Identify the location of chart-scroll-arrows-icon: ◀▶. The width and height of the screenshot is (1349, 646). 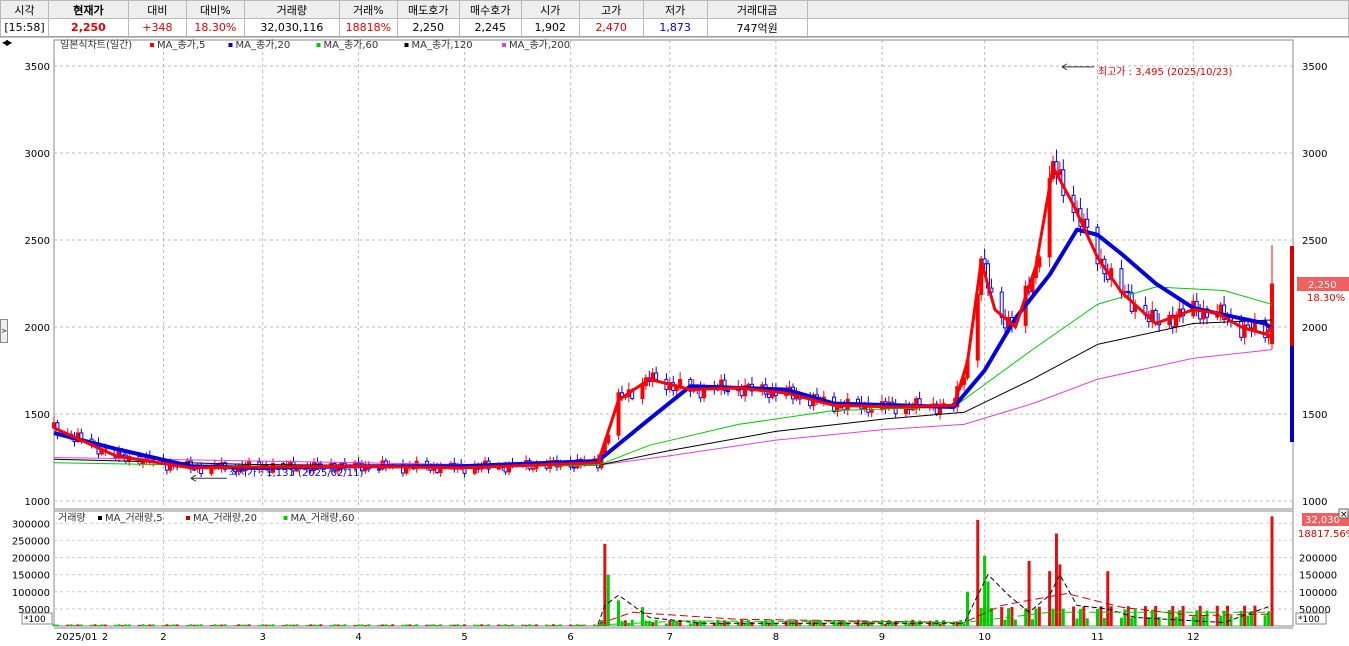
(7, 42).